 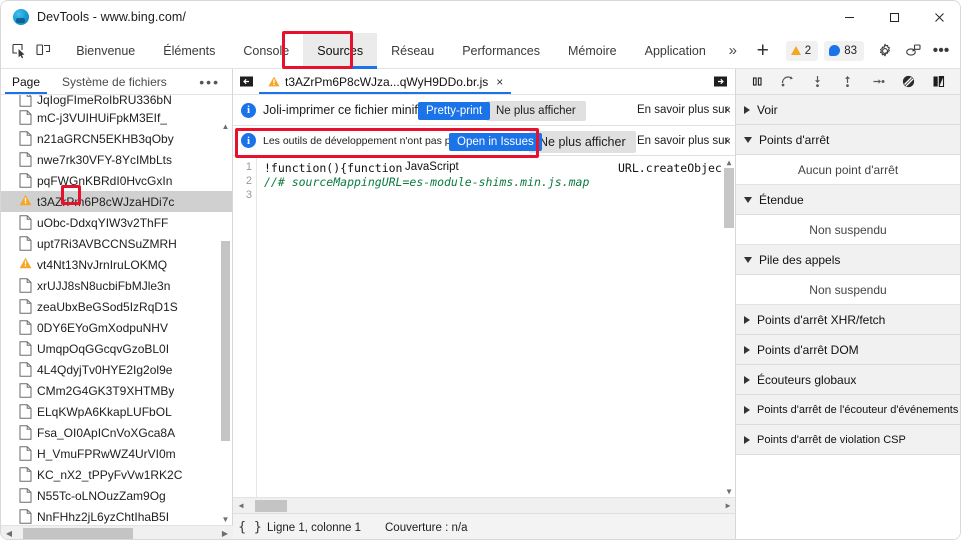 What do you see at coordinates (116, 201) in the screenshot?
I see `file-row-selected: t3AZrPm6P8cWJzaHDi7c` at bounding box center [116, 201].